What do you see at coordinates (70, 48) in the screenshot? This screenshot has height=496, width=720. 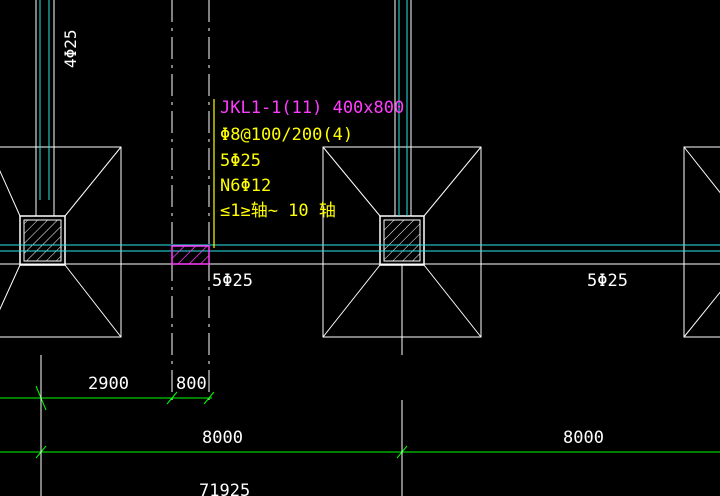 I see `column-rebar-label: 4Φ25` at bounding box center [70, 48].